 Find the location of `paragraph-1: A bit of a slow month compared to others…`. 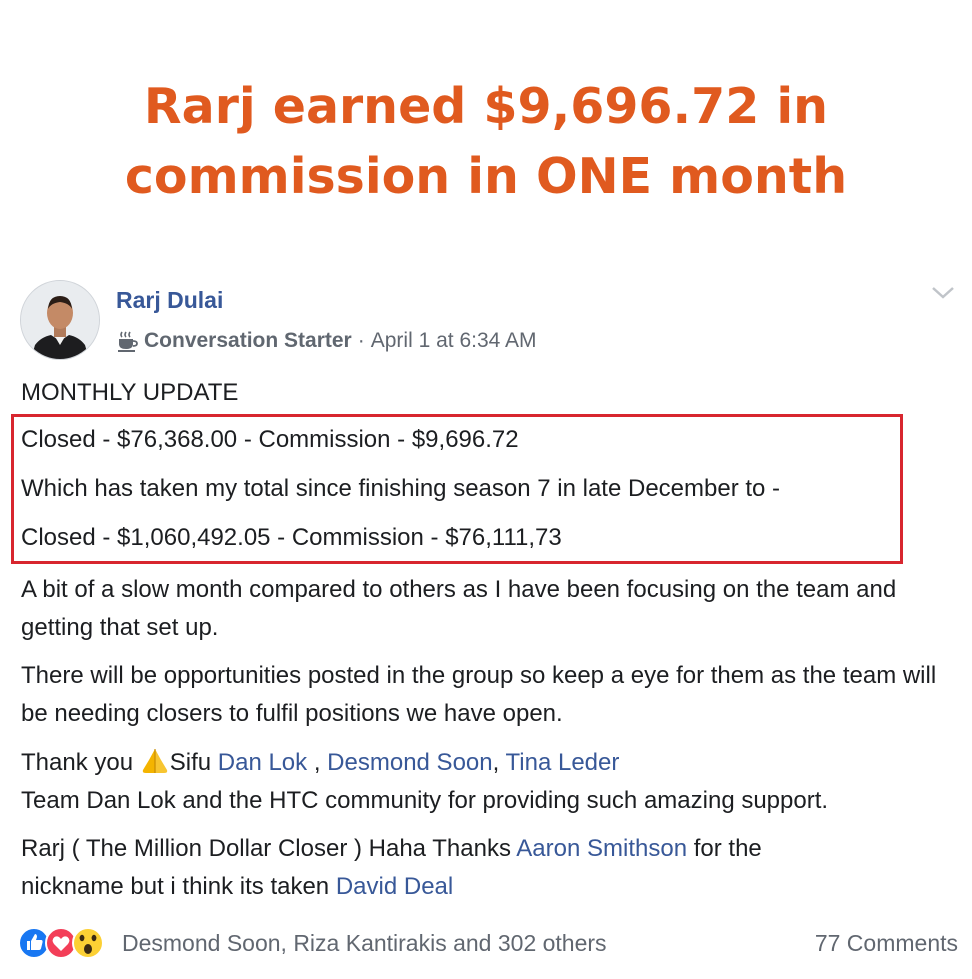

paragraph-1: A bit of a slow month compared to others… is located at coordinates (459, 608).